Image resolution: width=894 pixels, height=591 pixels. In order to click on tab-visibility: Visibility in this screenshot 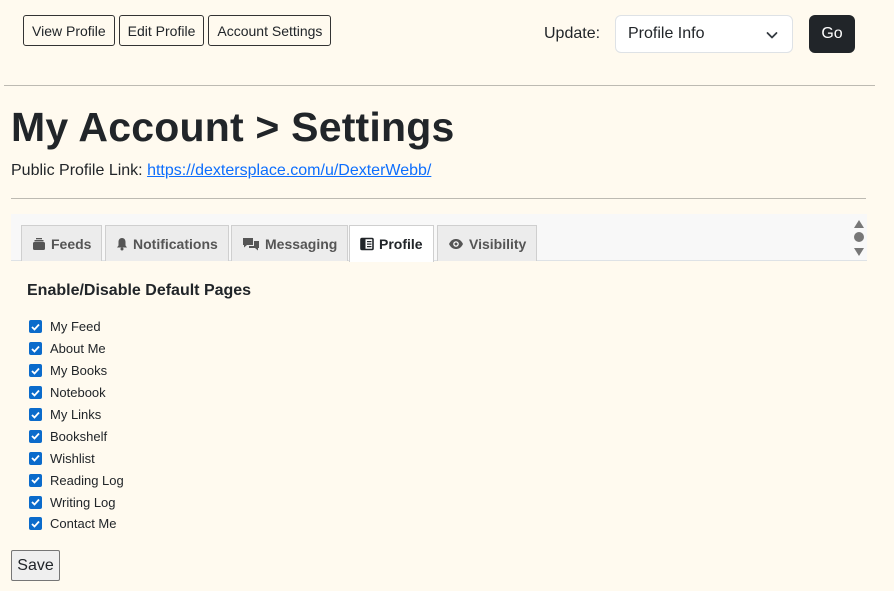, I will do `click(487, 243)`.